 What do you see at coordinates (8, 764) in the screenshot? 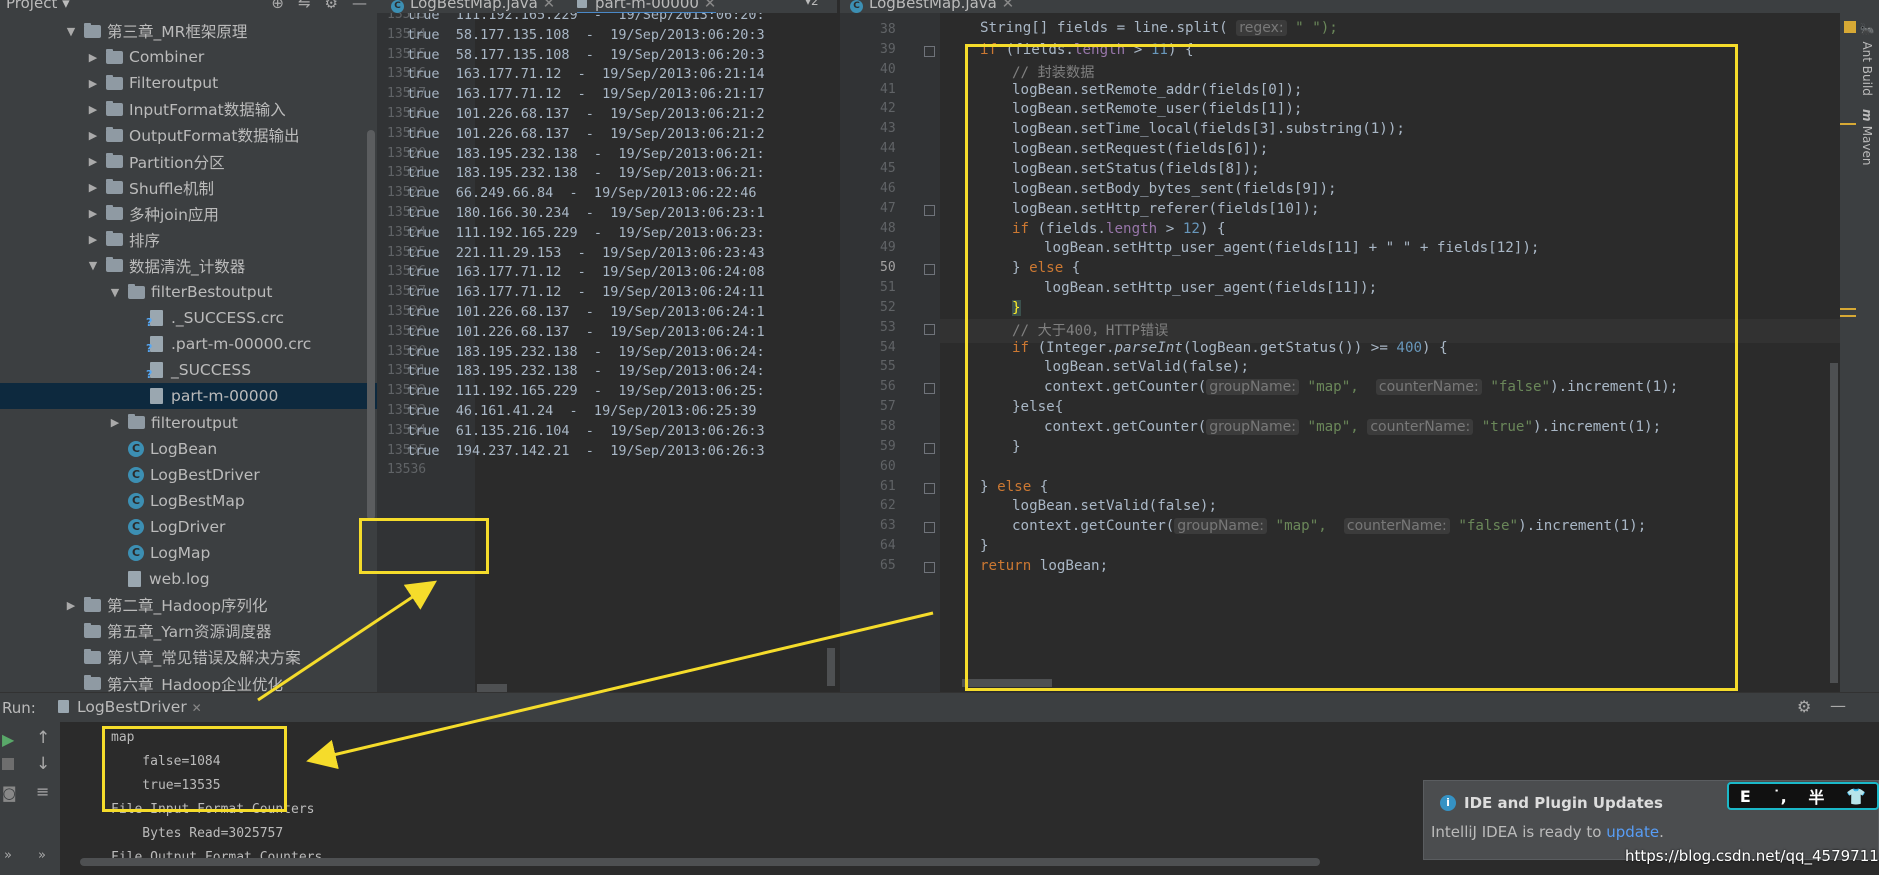
I see `stop-icon` at bounding box center [8, 764].